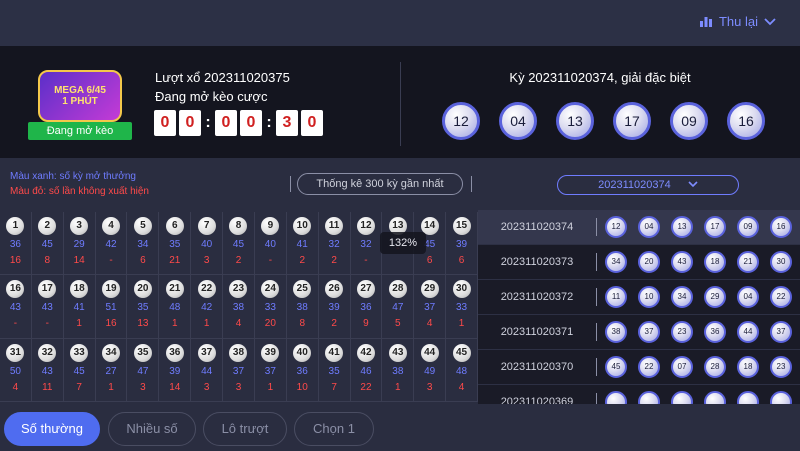 The image size is (800, 451). I want to click on number-cell: 45 48 4, so click(462, 370).